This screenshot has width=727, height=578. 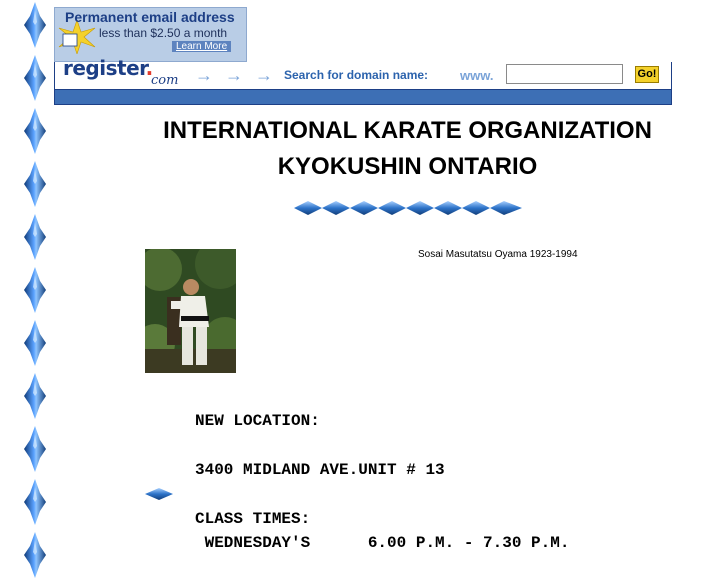 What do you see at coordinates (165, 80) in the screenshot?
I see `logo-com: com` at bounding box center [165, 80].